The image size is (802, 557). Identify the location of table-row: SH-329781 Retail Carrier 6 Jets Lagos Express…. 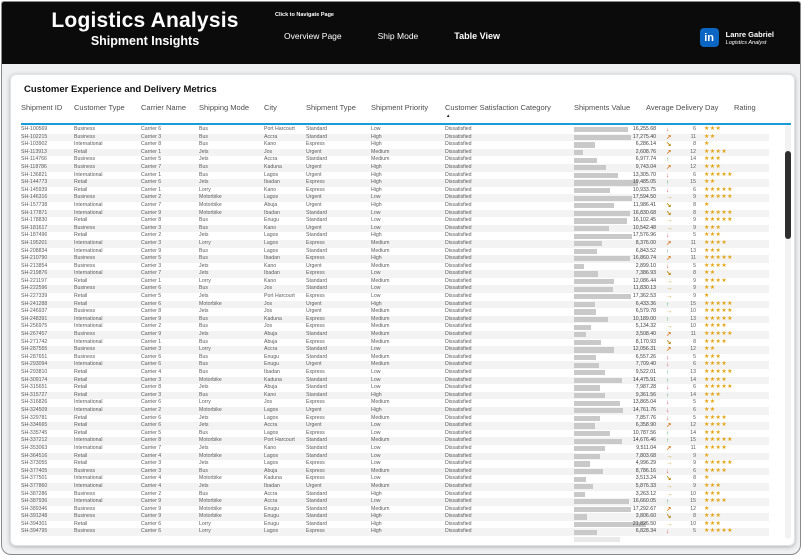
(395, 419).